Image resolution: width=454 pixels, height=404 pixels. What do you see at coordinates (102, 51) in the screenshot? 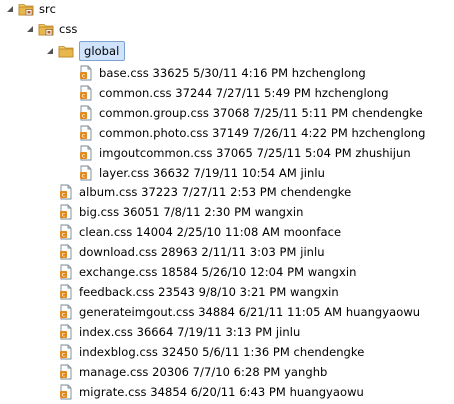
I see `tree-node-label-selected: global` at bounding box center [102, 51].